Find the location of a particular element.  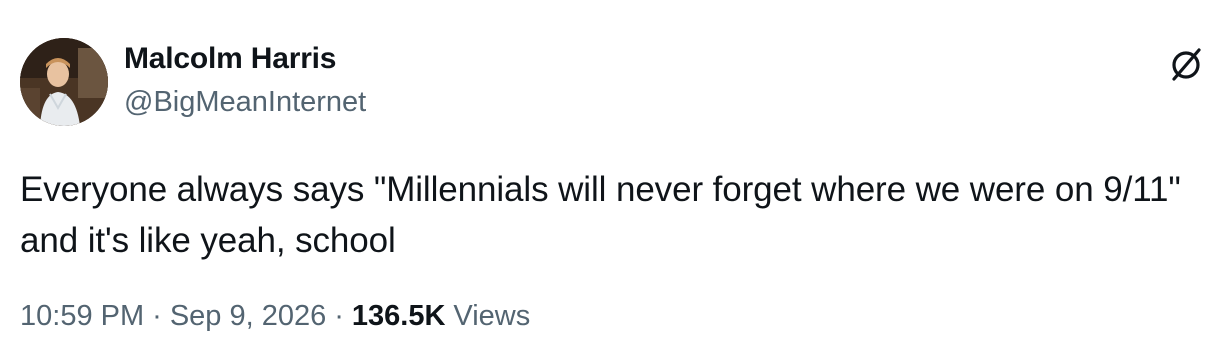

author-display-name: Malcolm Harris is located at coordinates (230, 59).